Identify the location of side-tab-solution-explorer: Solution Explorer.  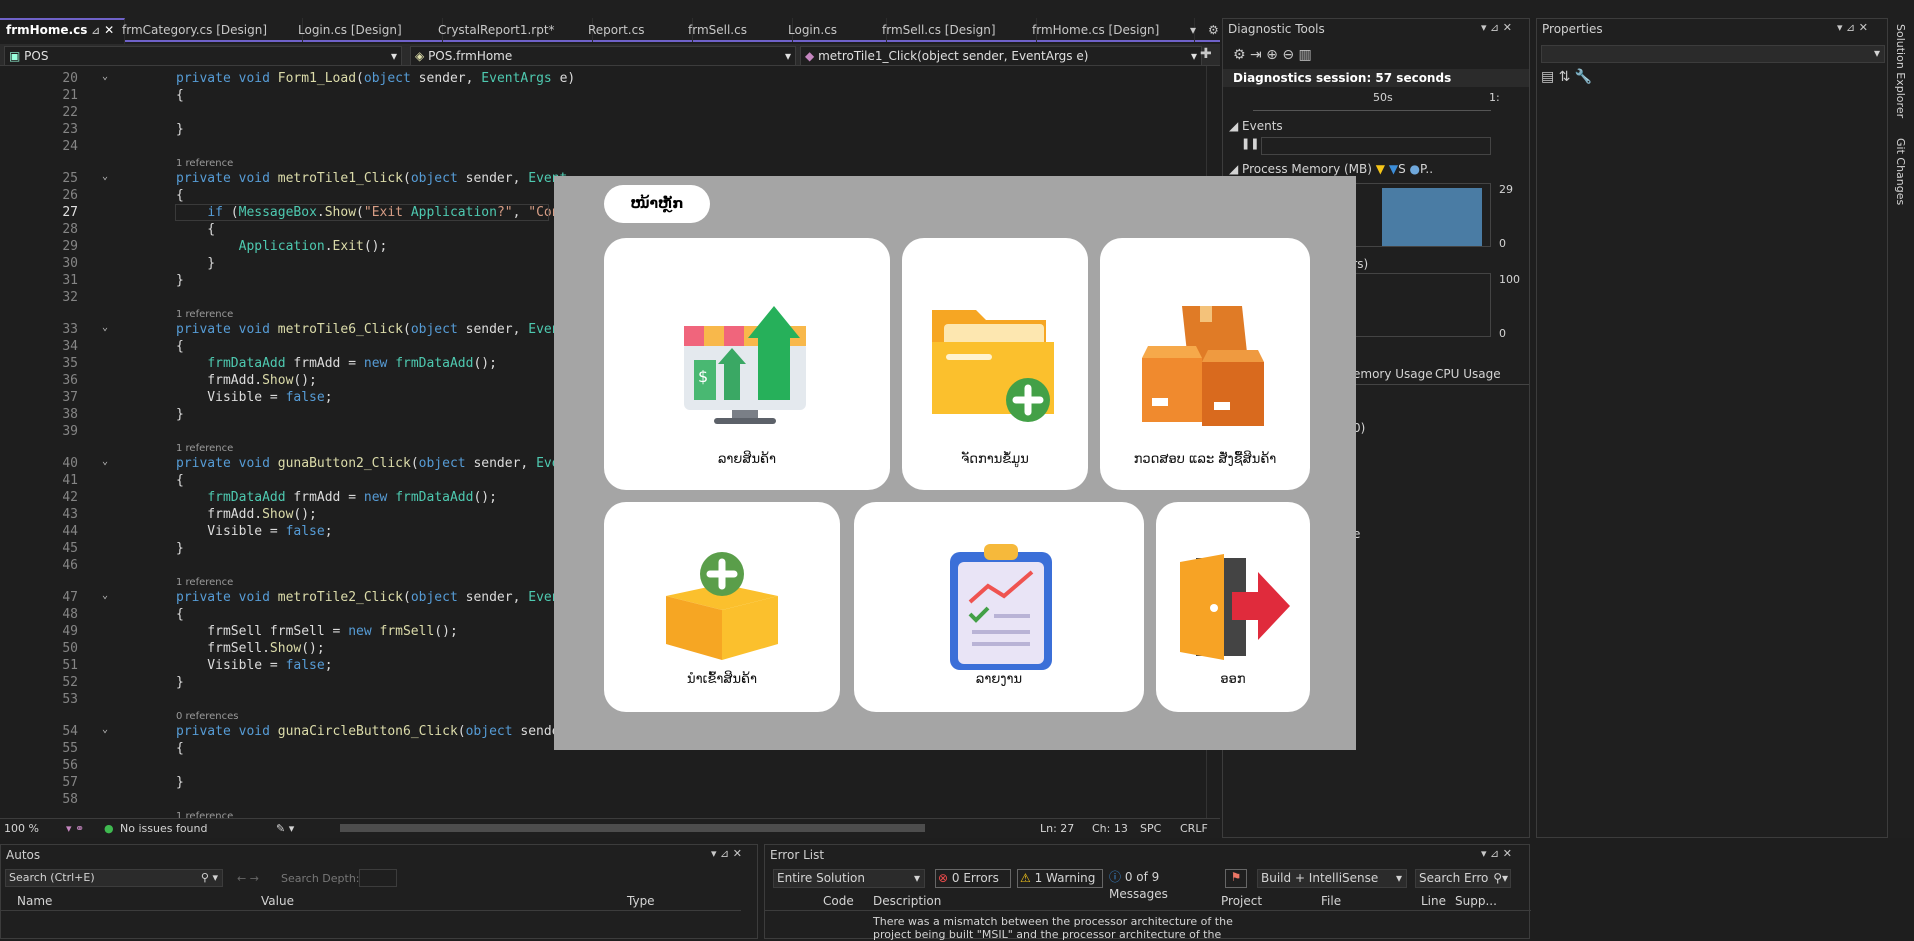
(1900, 71).